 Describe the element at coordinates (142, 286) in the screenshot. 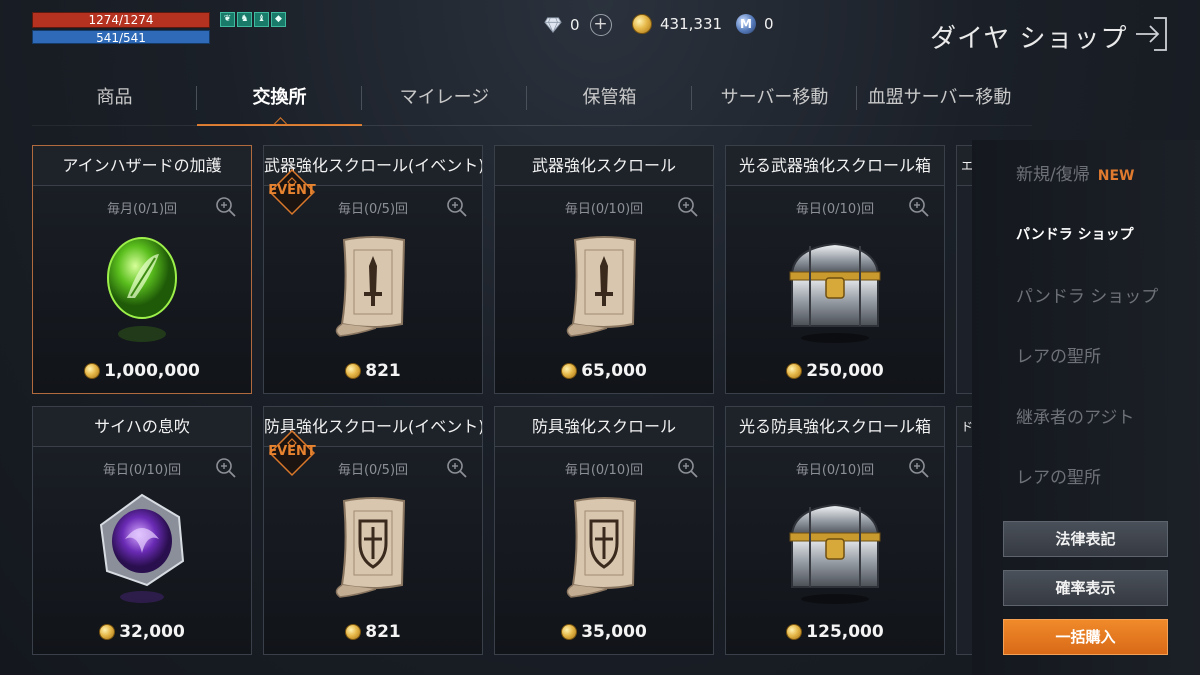

I see `green-gem-icon` at that location.